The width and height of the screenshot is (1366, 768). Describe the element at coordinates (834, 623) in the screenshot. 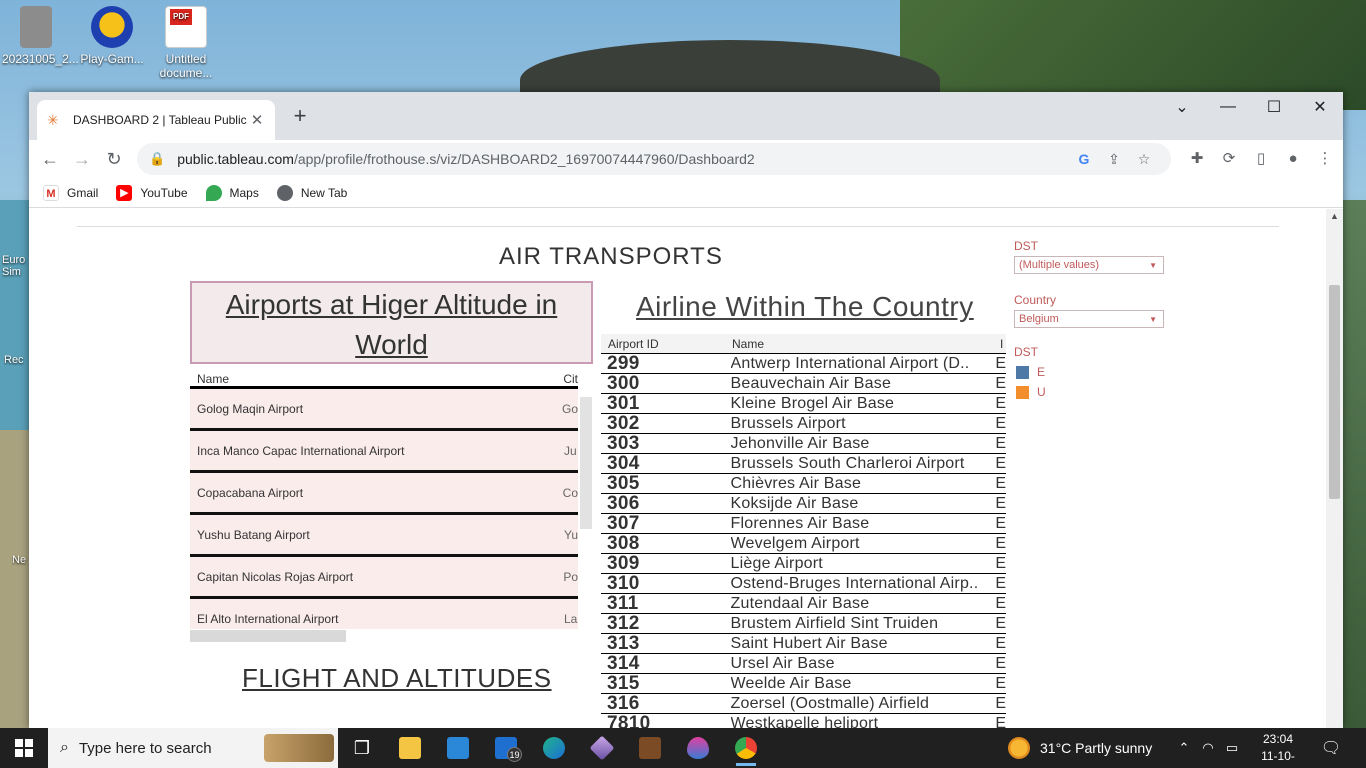

I see `cell-name: Brustem Airfield Sint Truiden` at that location.